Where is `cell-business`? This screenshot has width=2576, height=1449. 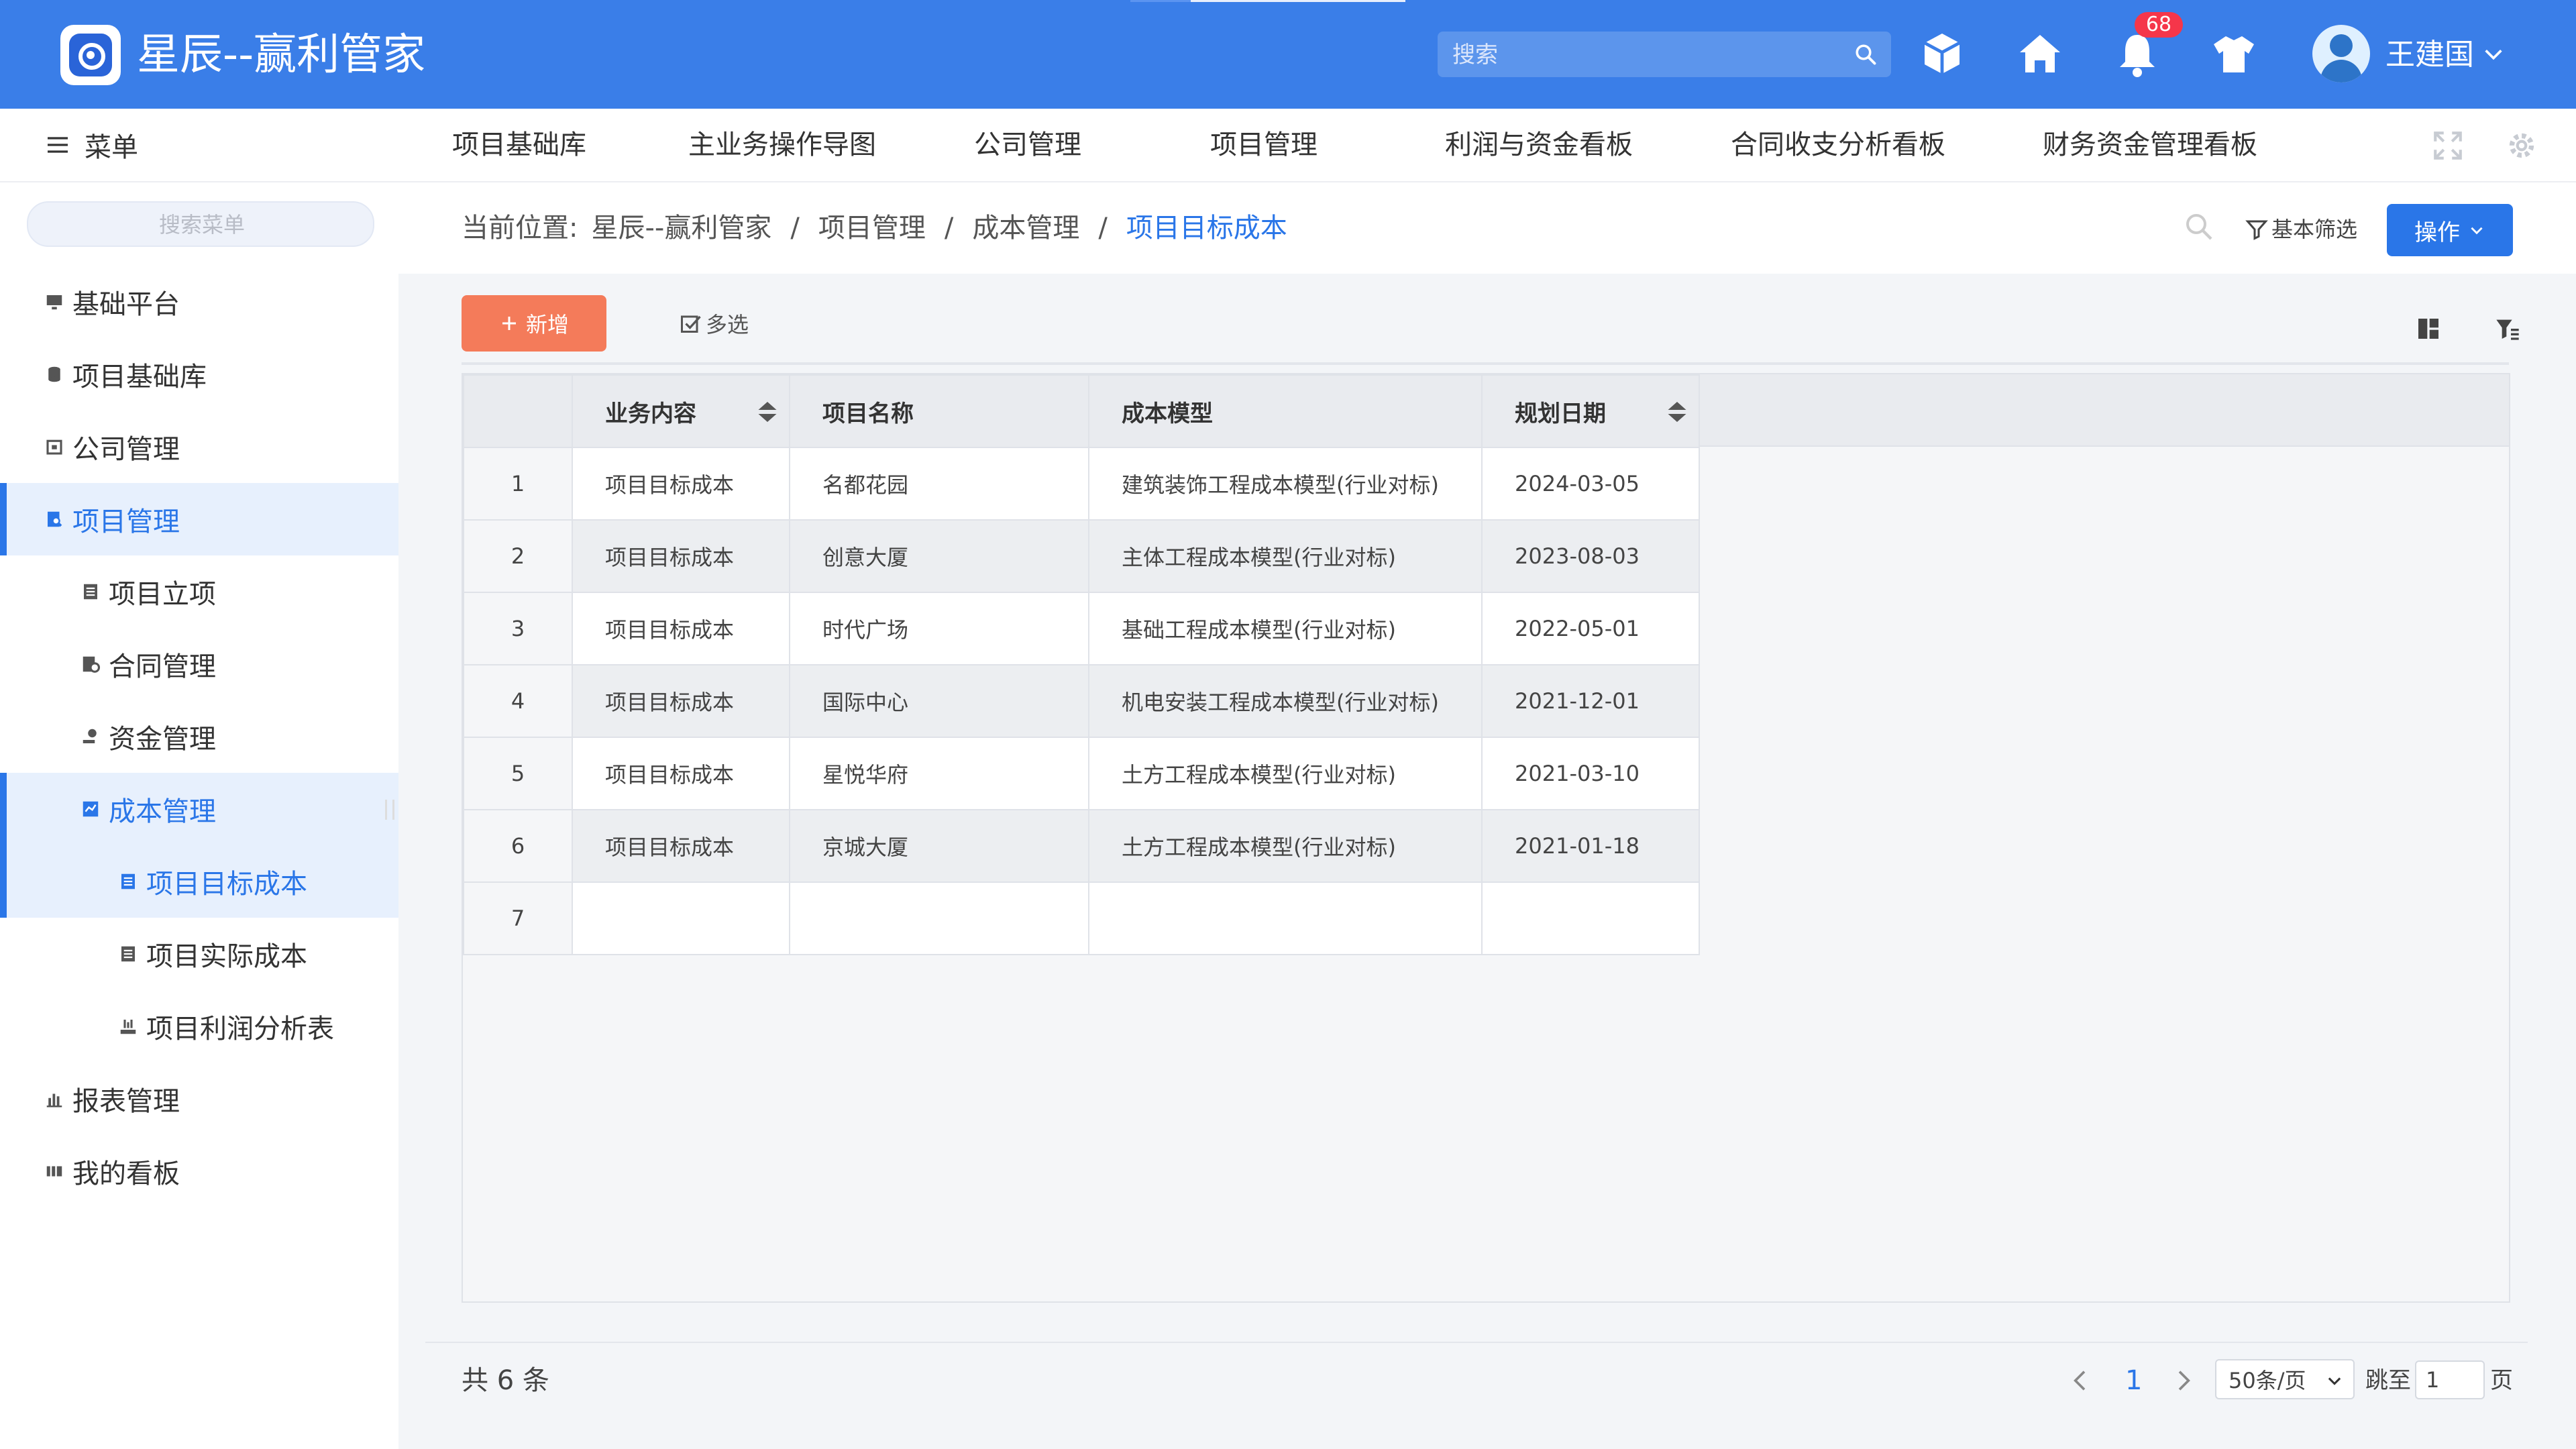
cell-business is located at coordinates (681, 918).